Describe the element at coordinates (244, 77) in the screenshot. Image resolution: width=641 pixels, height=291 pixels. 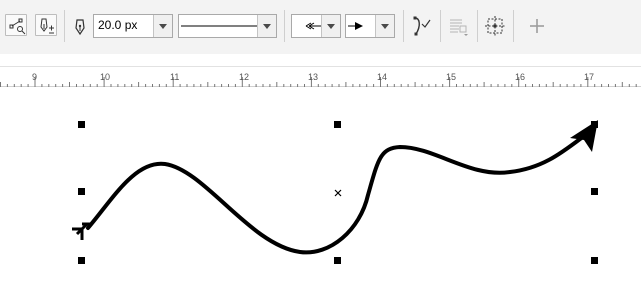
I see `ruler-label: 12` at that location.